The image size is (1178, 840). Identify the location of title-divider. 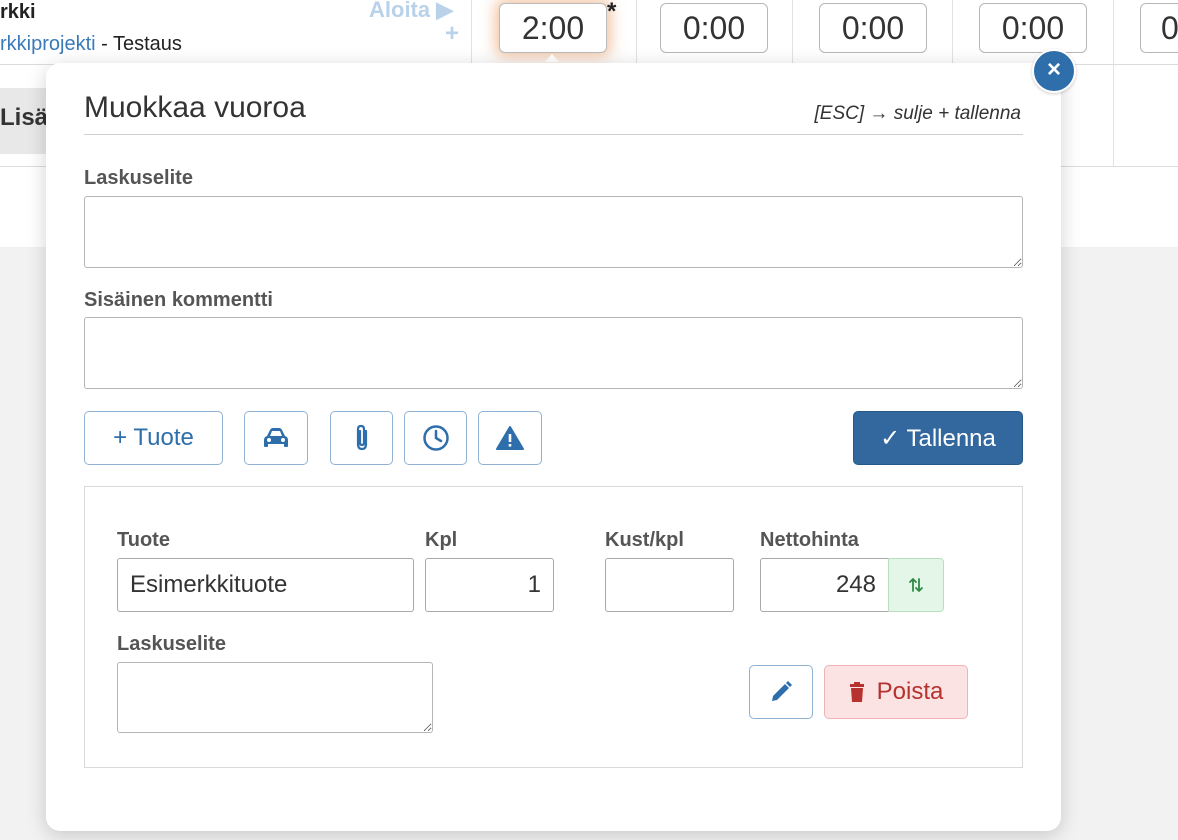
(553, 134).